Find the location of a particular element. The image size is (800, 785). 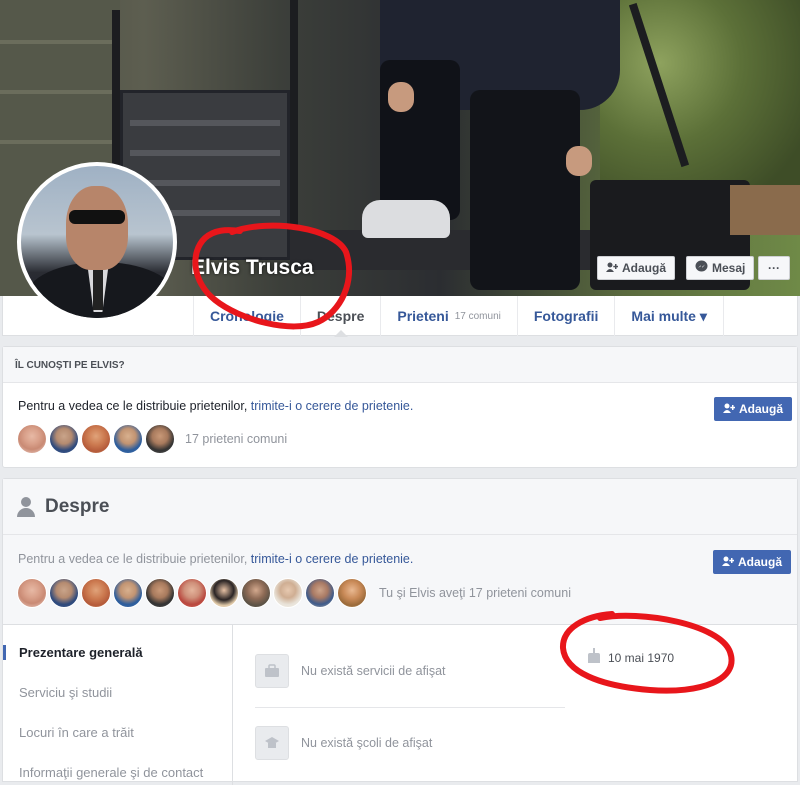

work-empty-text: Nu există servicii de afişat is located at coordinates (373, 671).